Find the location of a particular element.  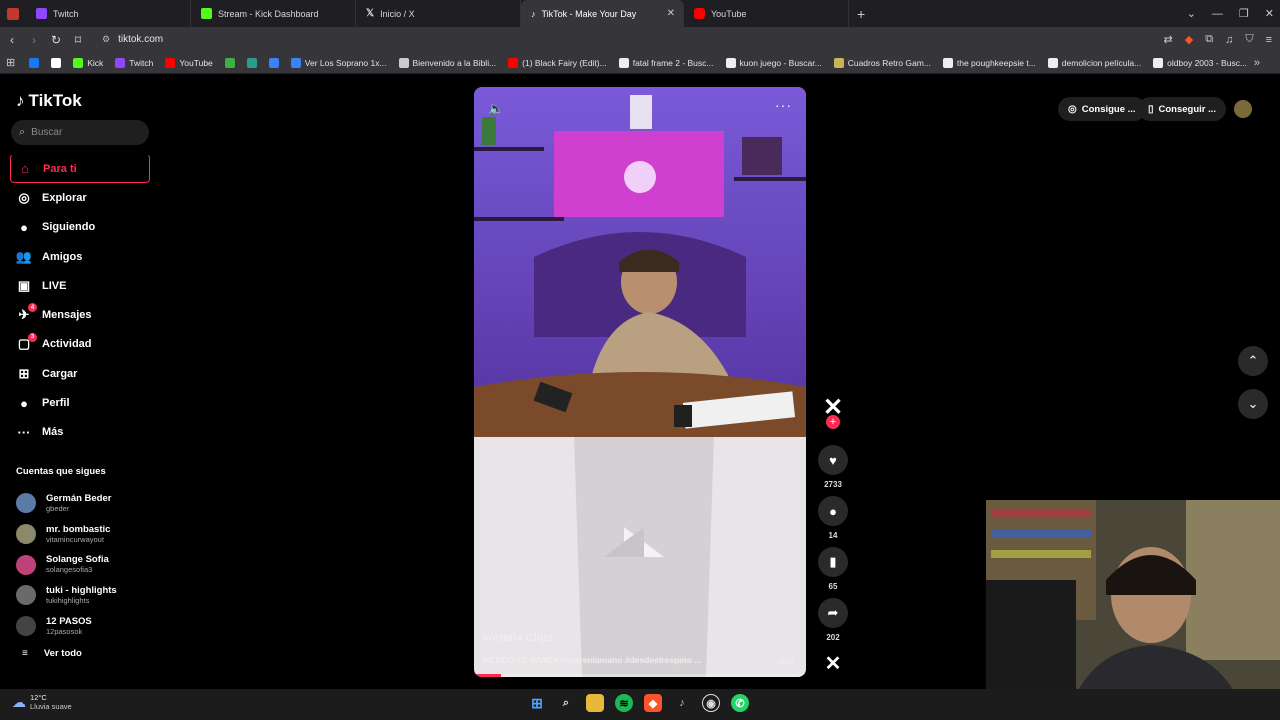

sidebar-item-más: ··· Más is located at coordinates (80, 432).